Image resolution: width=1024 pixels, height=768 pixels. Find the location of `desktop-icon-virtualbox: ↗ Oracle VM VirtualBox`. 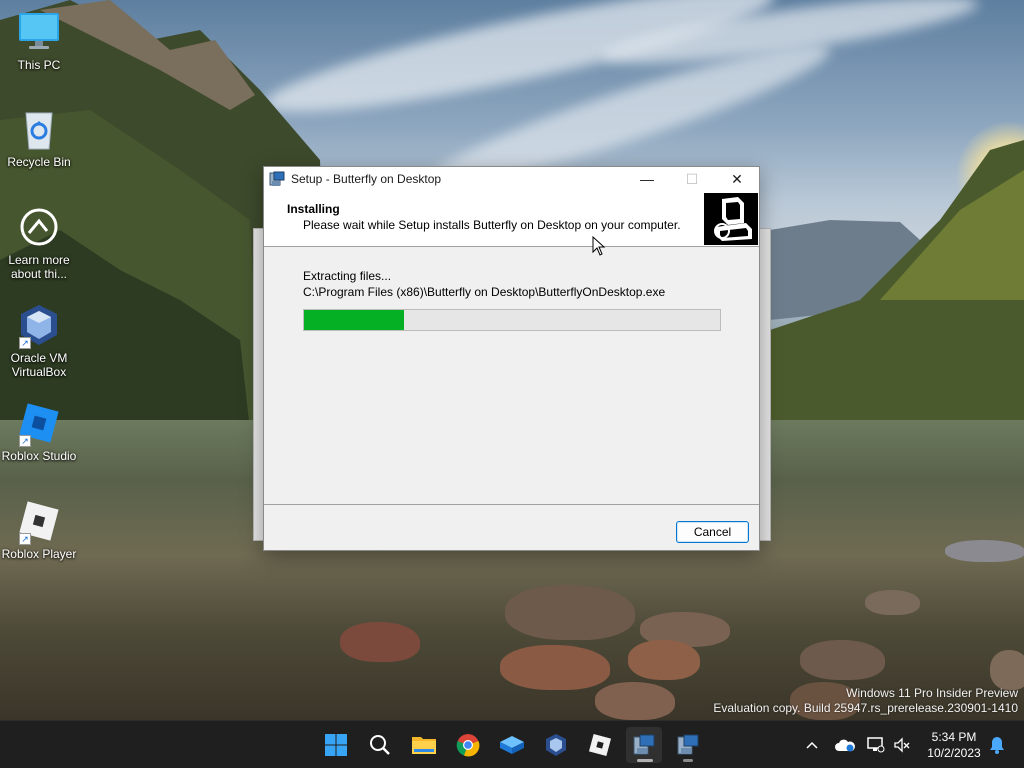

desktop-icon-virtualbox: ↗ Oracle VM VirtualBox is located at coordinates (39, 341).